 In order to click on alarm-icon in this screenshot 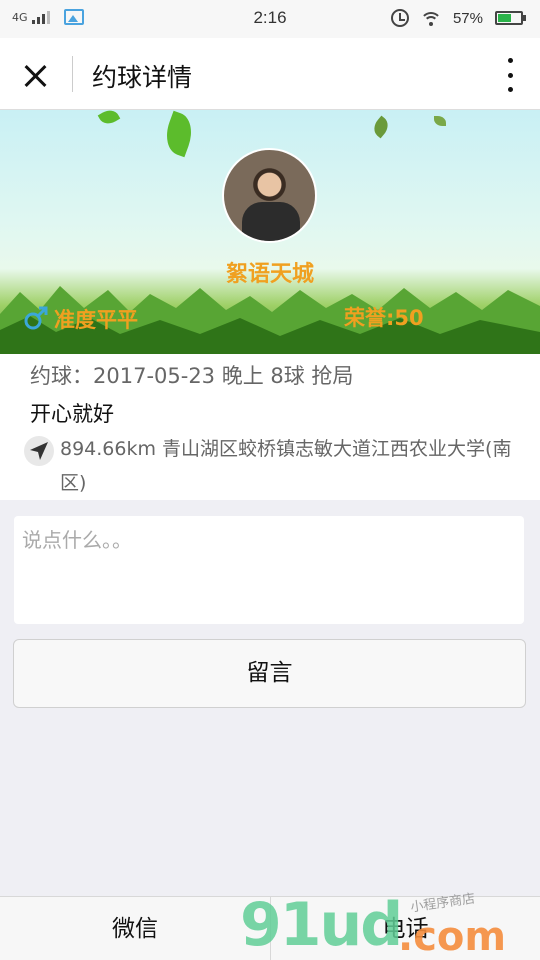, I will do `click(399, 18)`.